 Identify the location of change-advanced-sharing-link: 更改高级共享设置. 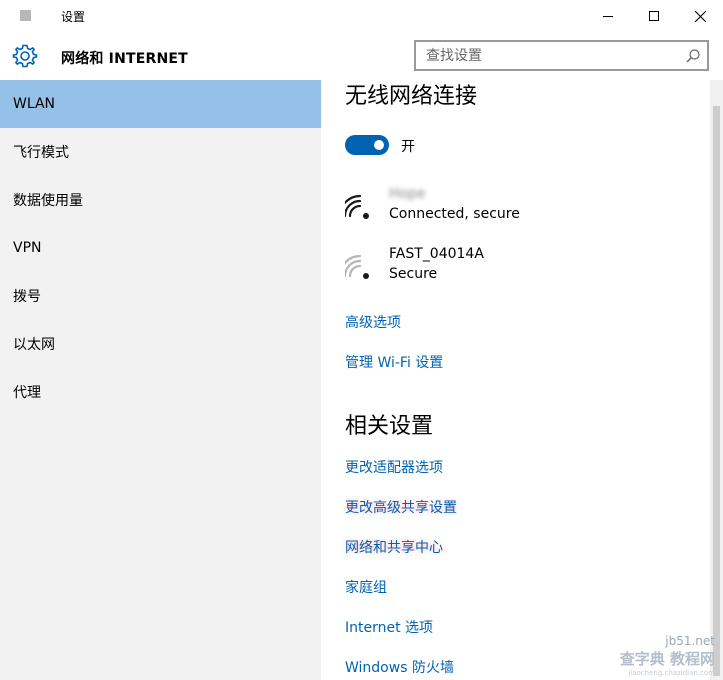
(401, 507).